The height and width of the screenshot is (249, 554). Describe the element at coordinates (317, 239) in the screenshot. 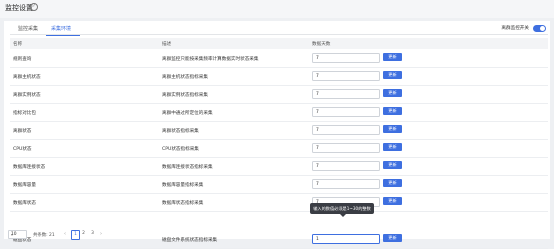

I see `days-value: 1` at that location.